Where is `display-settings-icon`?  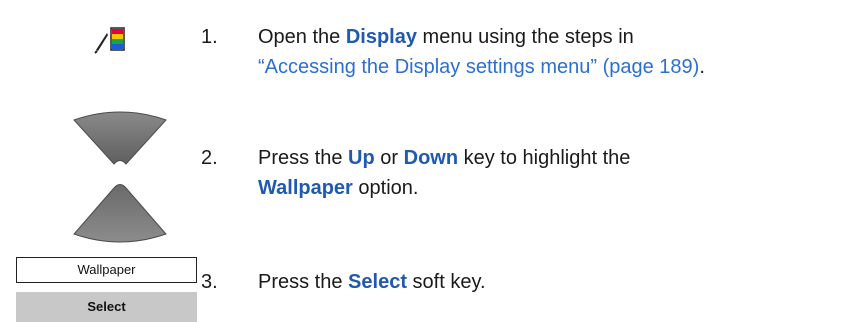
display-settings-icon is located at coordinates (110, 39).